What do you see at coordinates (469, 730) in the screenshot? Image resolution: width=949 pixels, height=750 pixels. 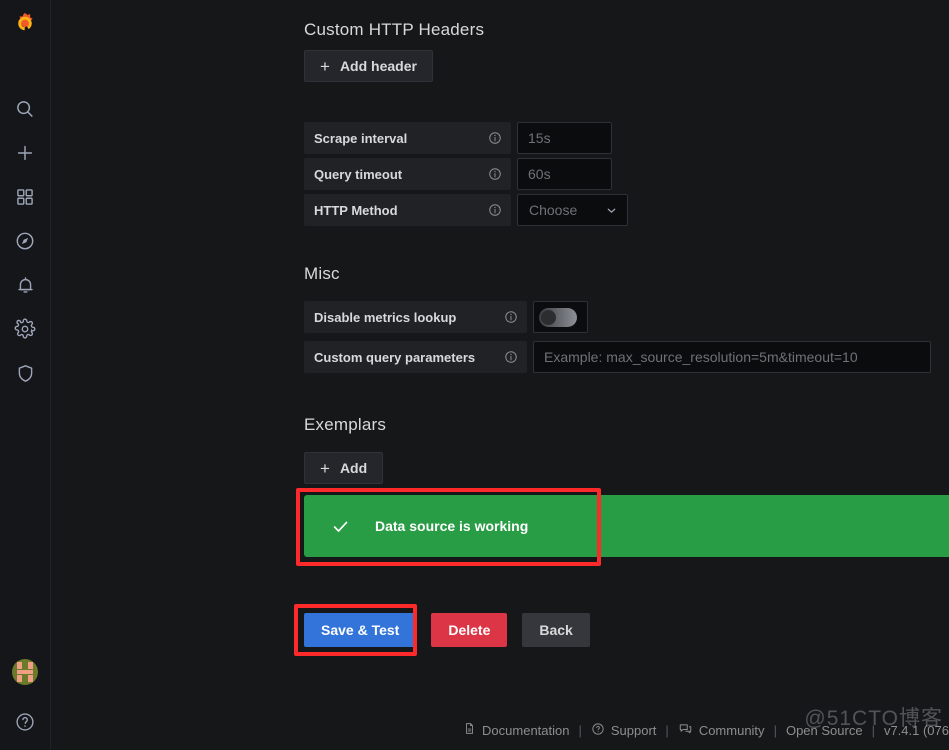 I see `document-icon` at bounding box center [469, 730].